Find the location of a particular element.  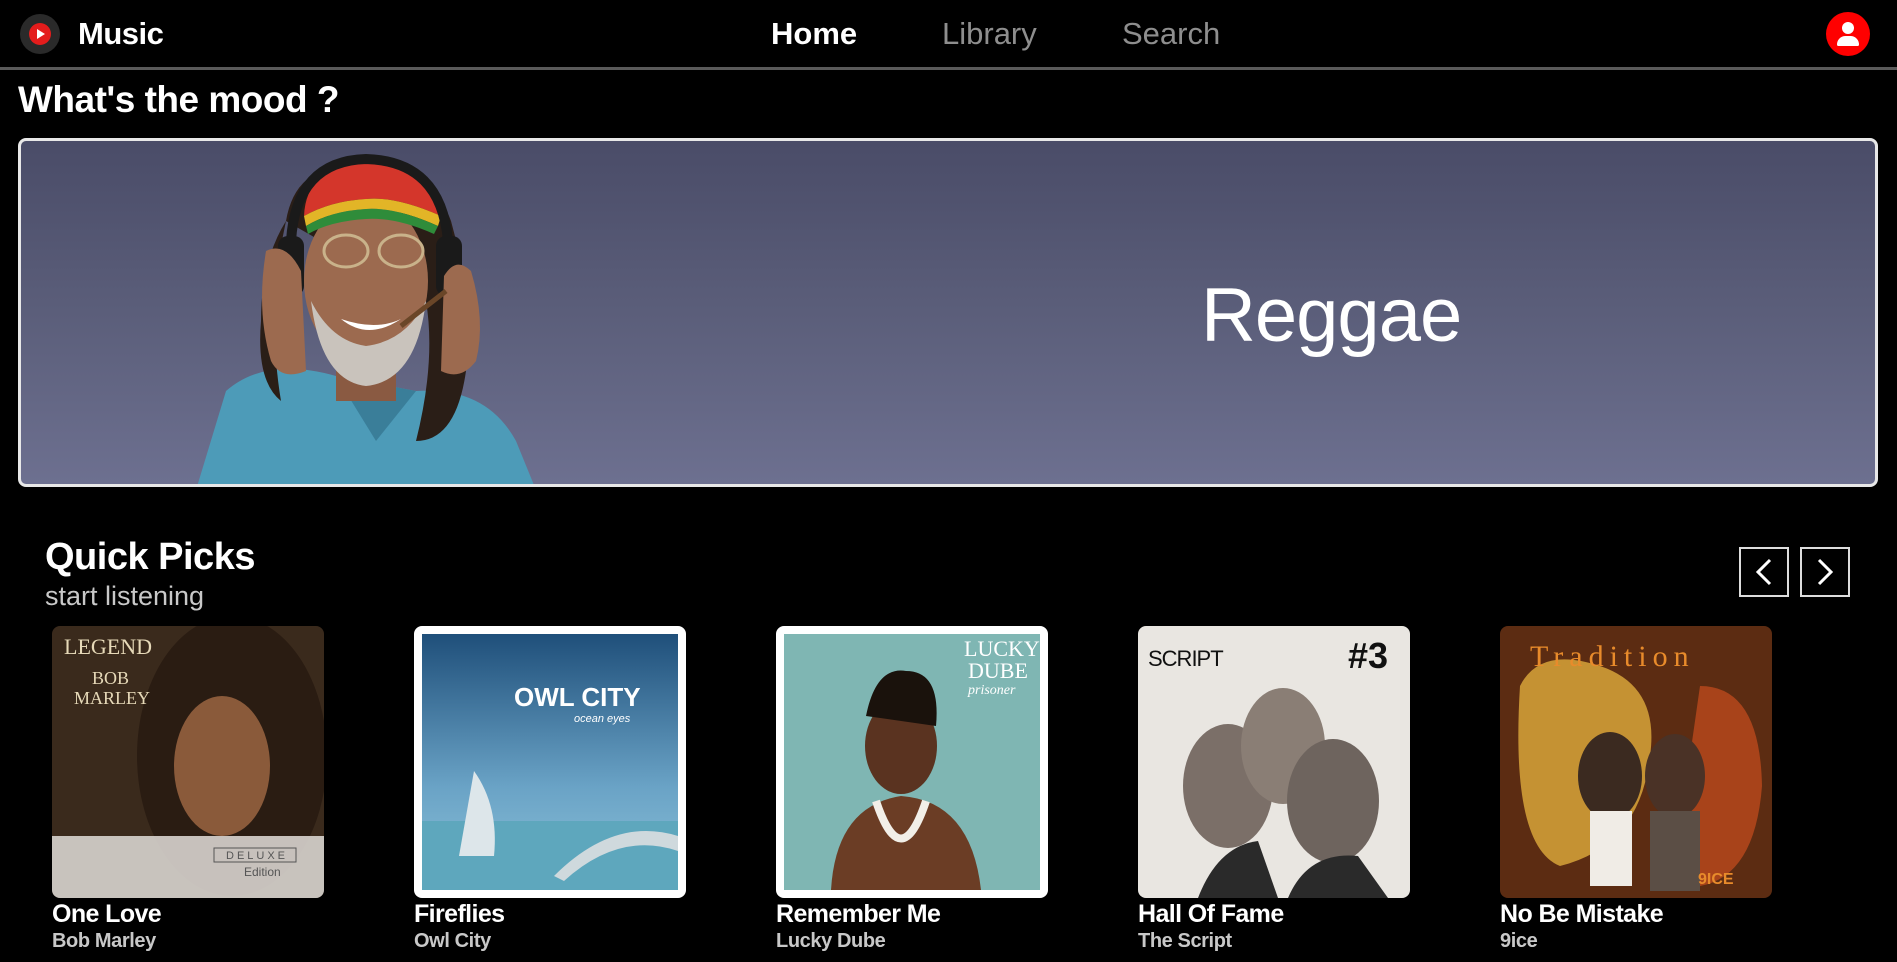

previous-button is located at coordinates (1764, 572).